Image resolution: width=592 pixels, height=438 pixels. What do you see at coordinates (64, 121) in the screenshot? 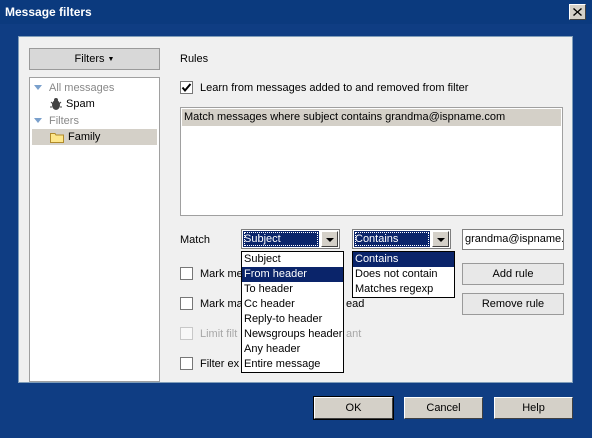
I see `tree-group-label: Filters` at bounding box center [64, 121].